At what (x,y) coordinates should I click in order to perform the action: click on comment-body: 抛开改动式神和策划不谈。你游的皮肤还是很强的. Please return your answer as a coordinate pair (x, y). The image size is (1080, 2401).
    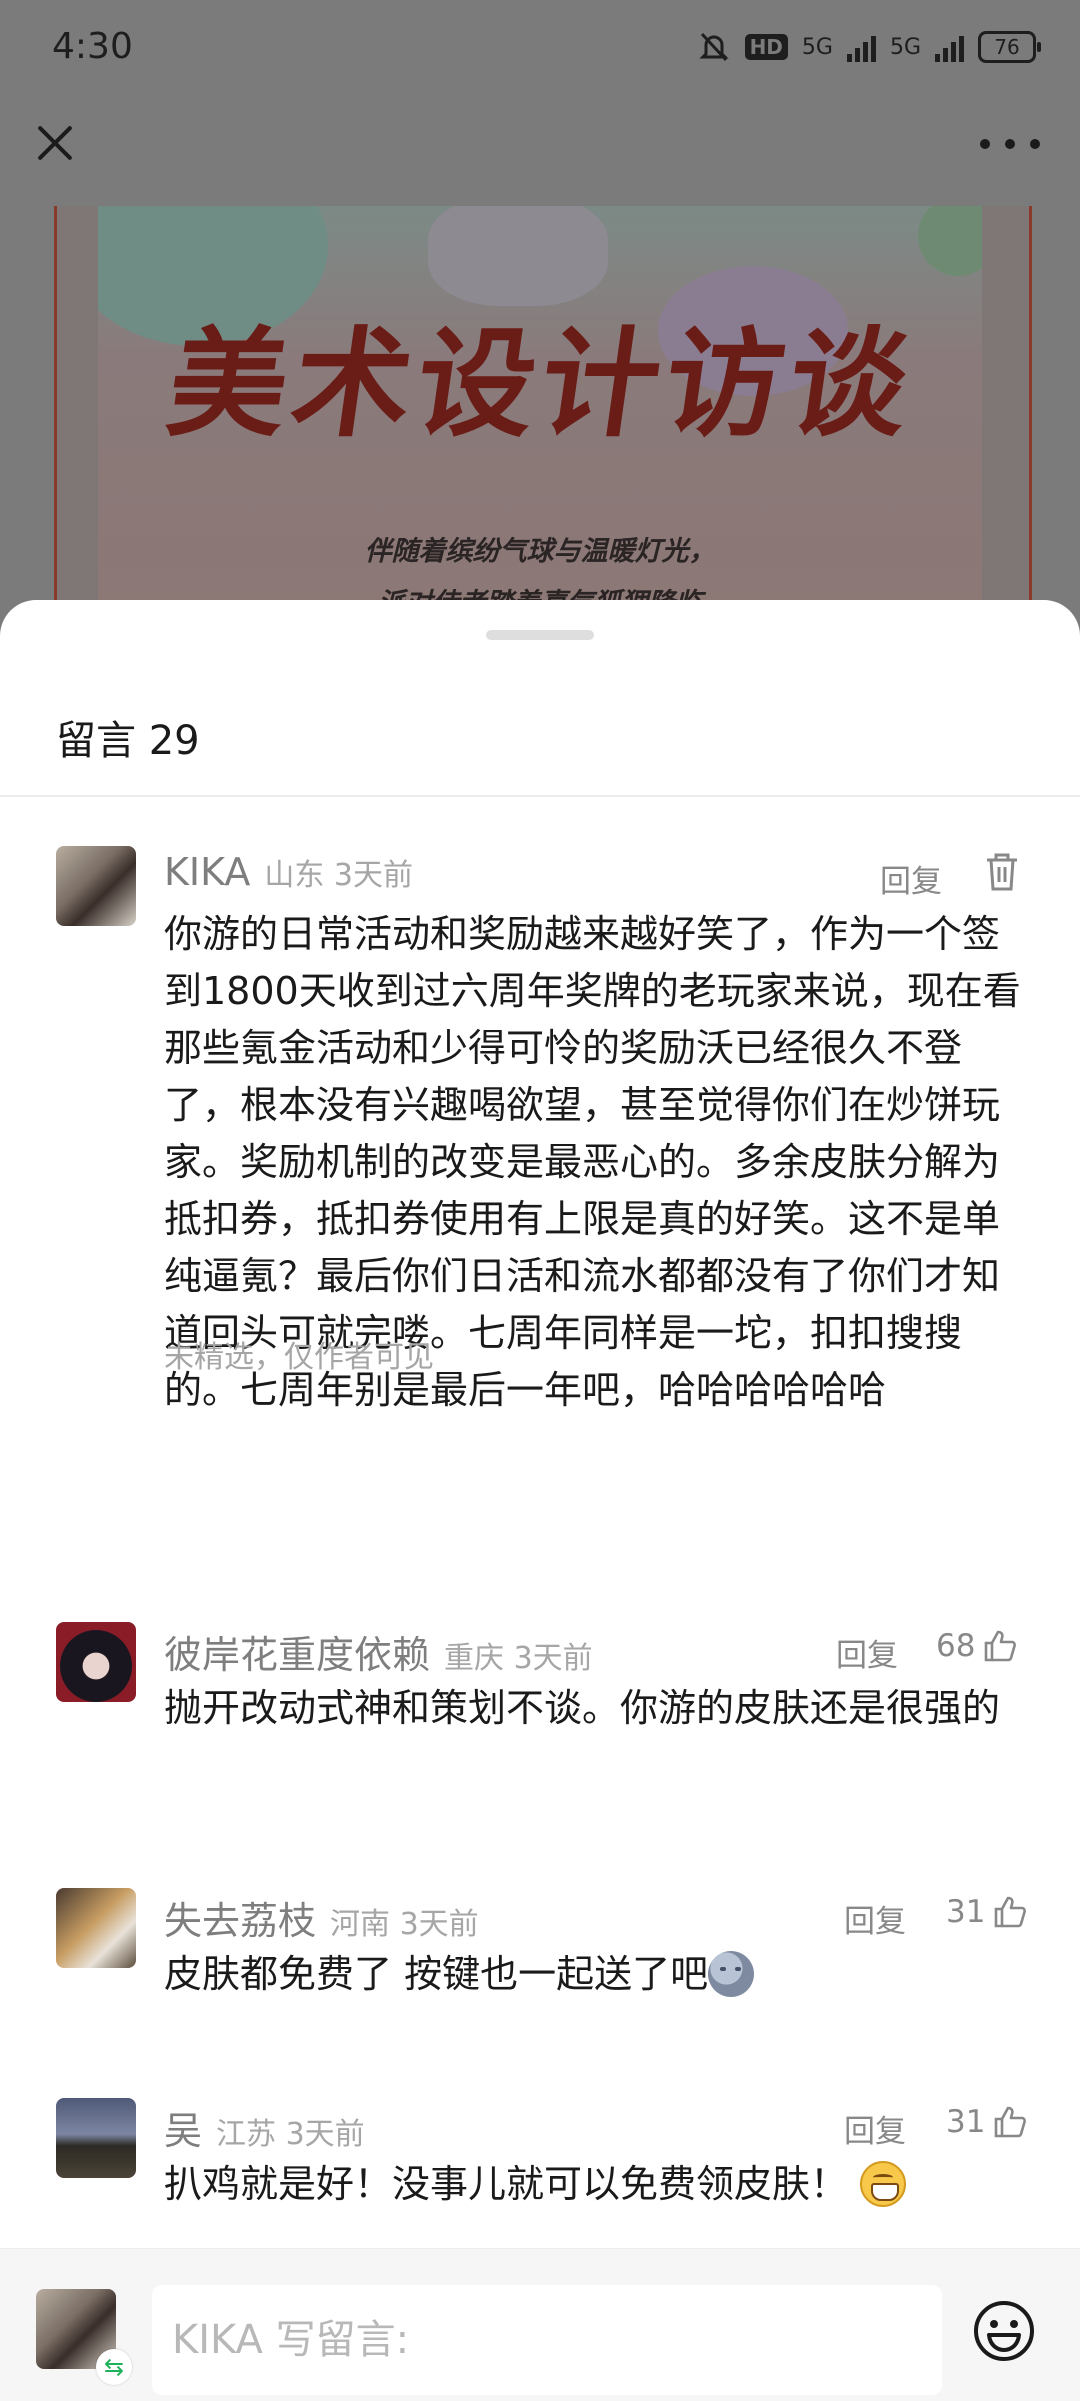
    Looking at the image, I should click on (582, 1708).